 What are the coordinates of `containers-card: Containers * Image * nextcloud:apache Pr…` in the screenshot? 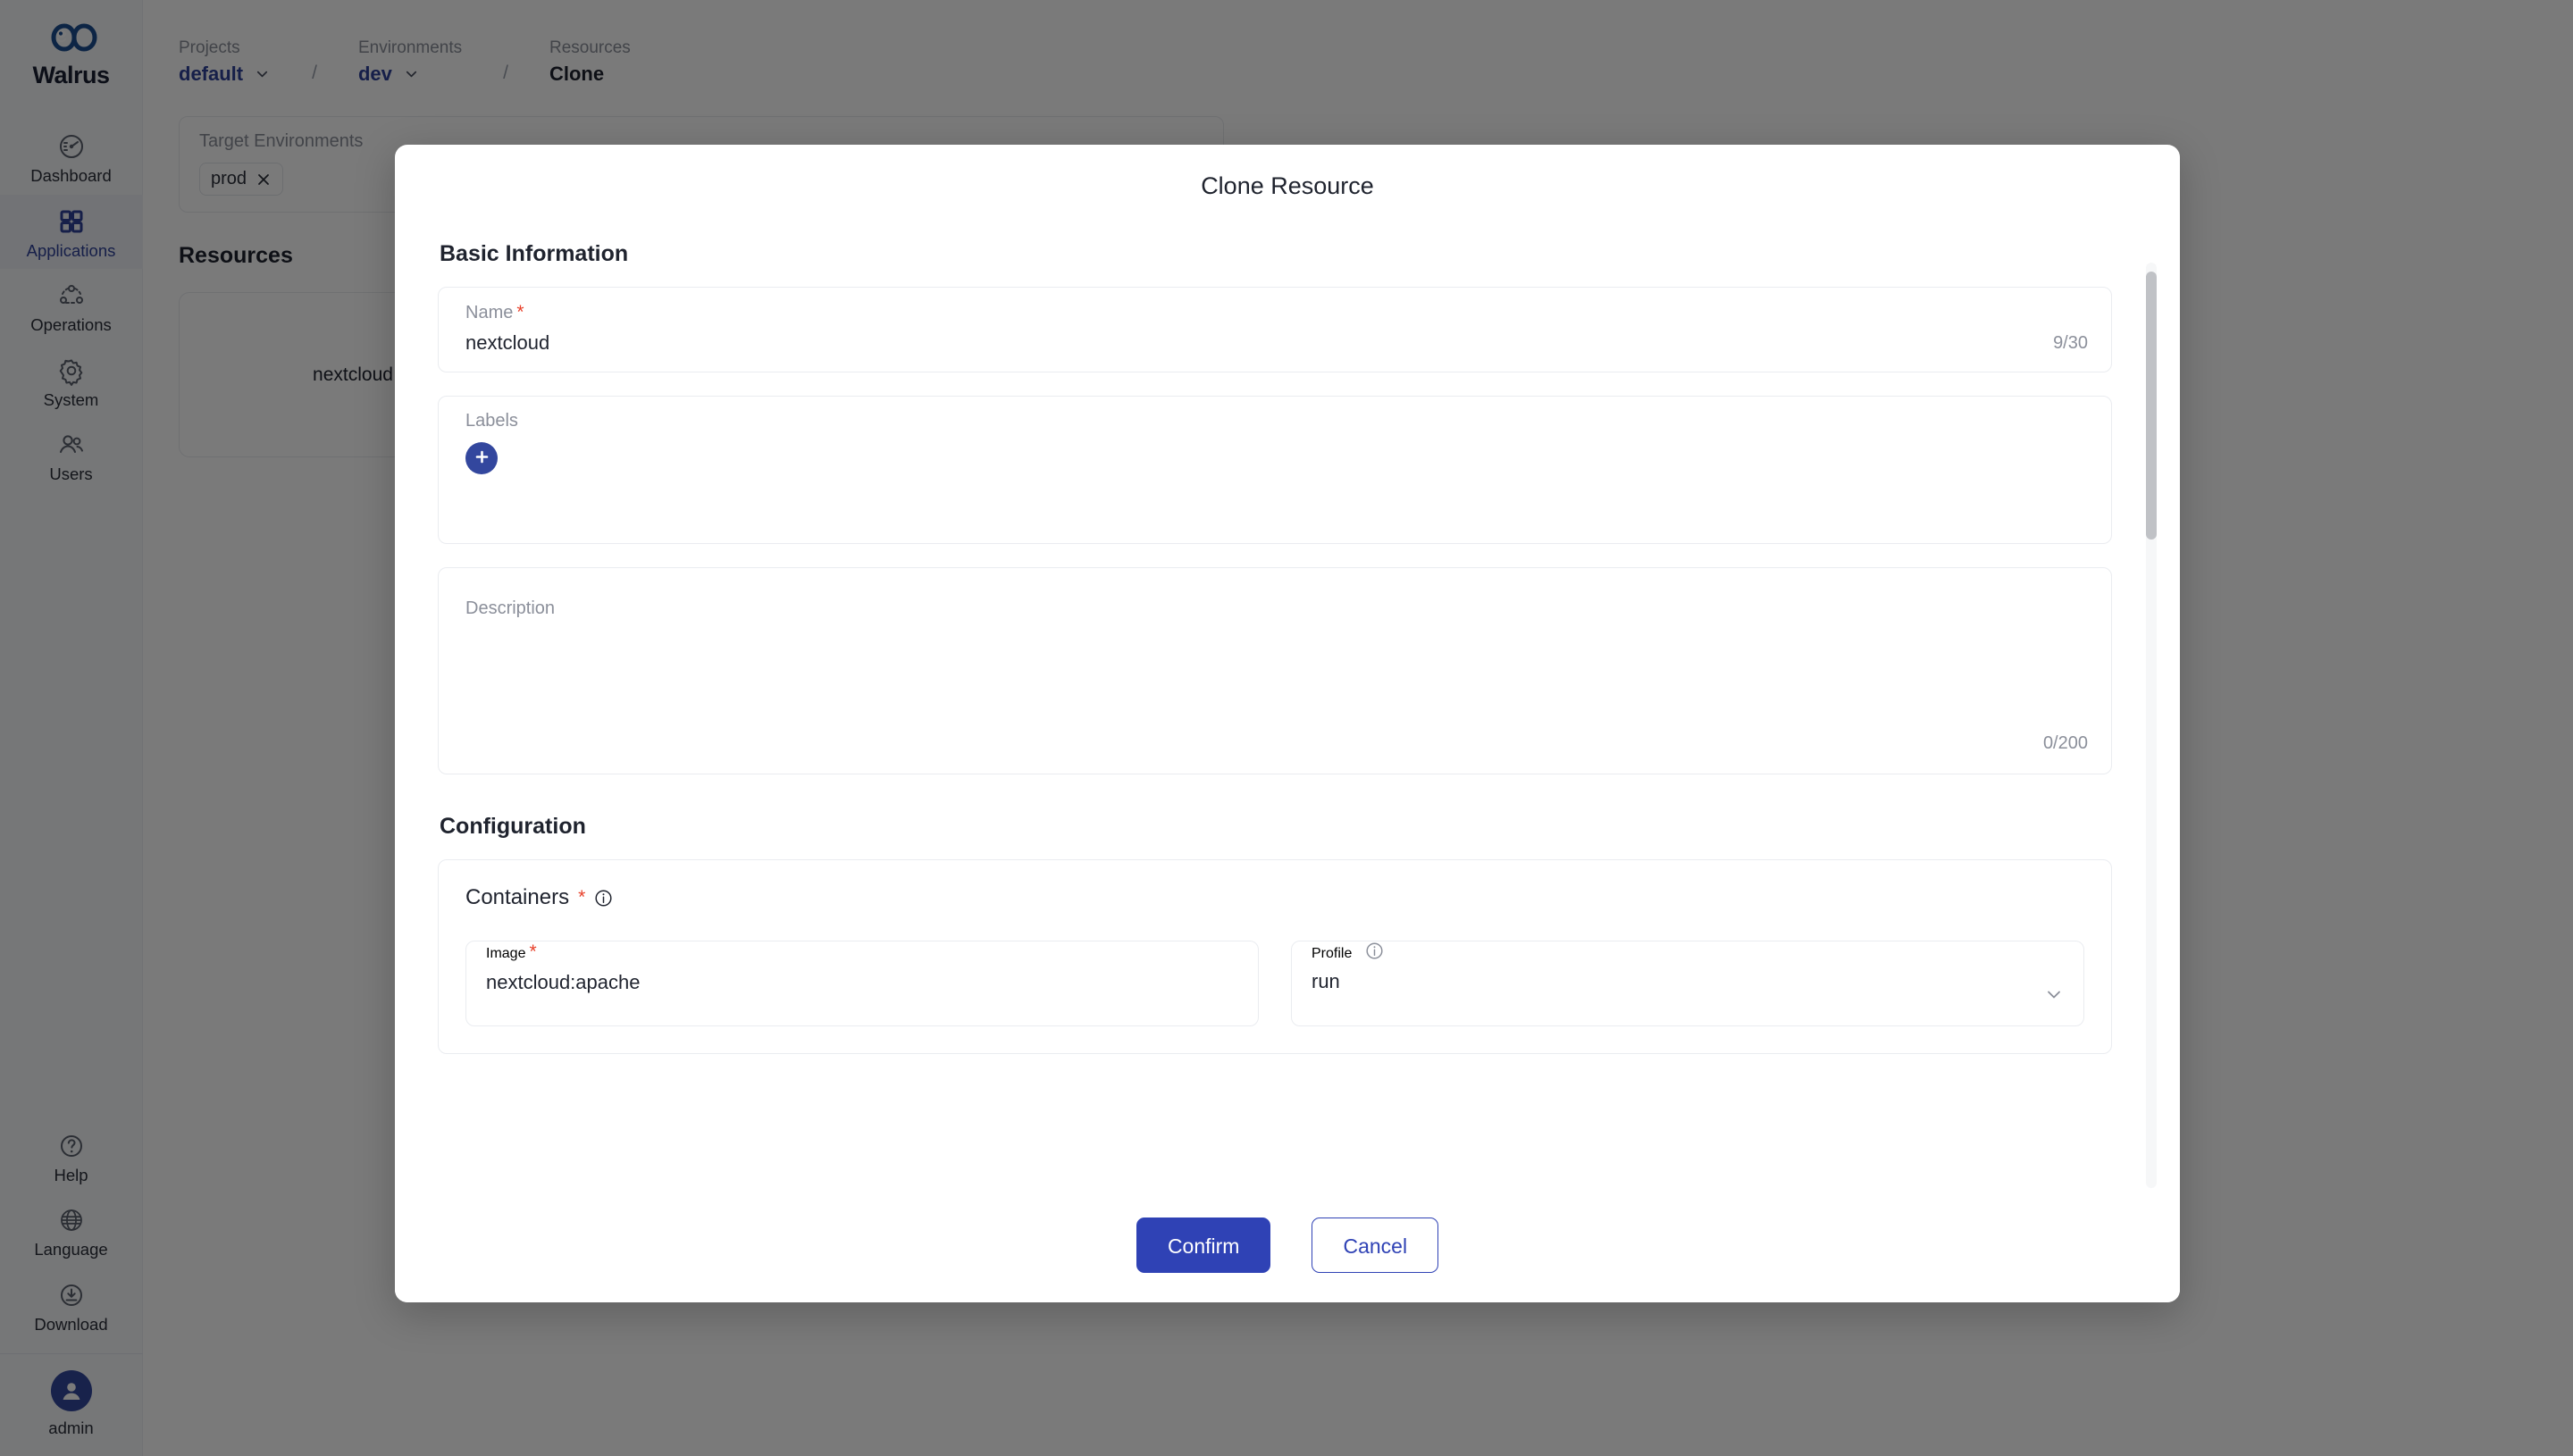 It's located at (1275, 956).